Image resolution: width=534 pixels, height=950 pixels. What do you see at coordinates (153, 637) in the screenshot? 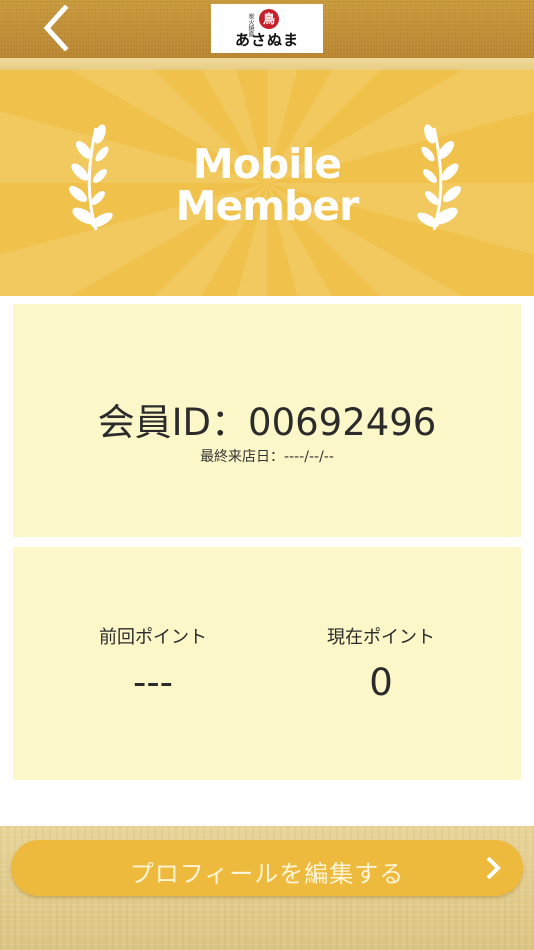
I see `previous-points-label: 前回ポイント` at bounding box center [153, 637].